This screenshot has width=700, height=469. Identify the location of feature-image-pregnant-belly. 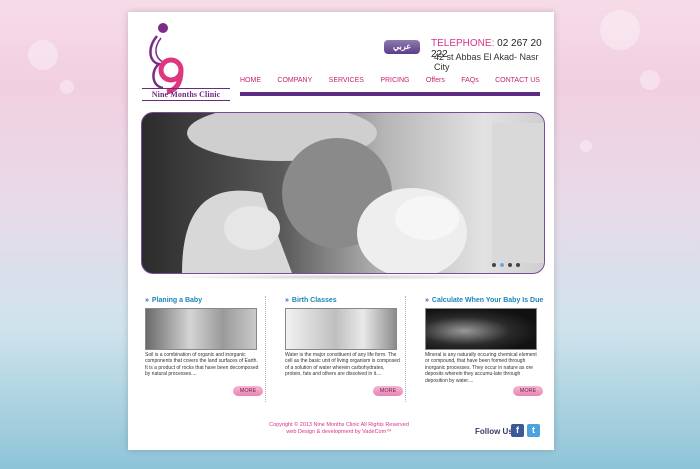
(341, 329).